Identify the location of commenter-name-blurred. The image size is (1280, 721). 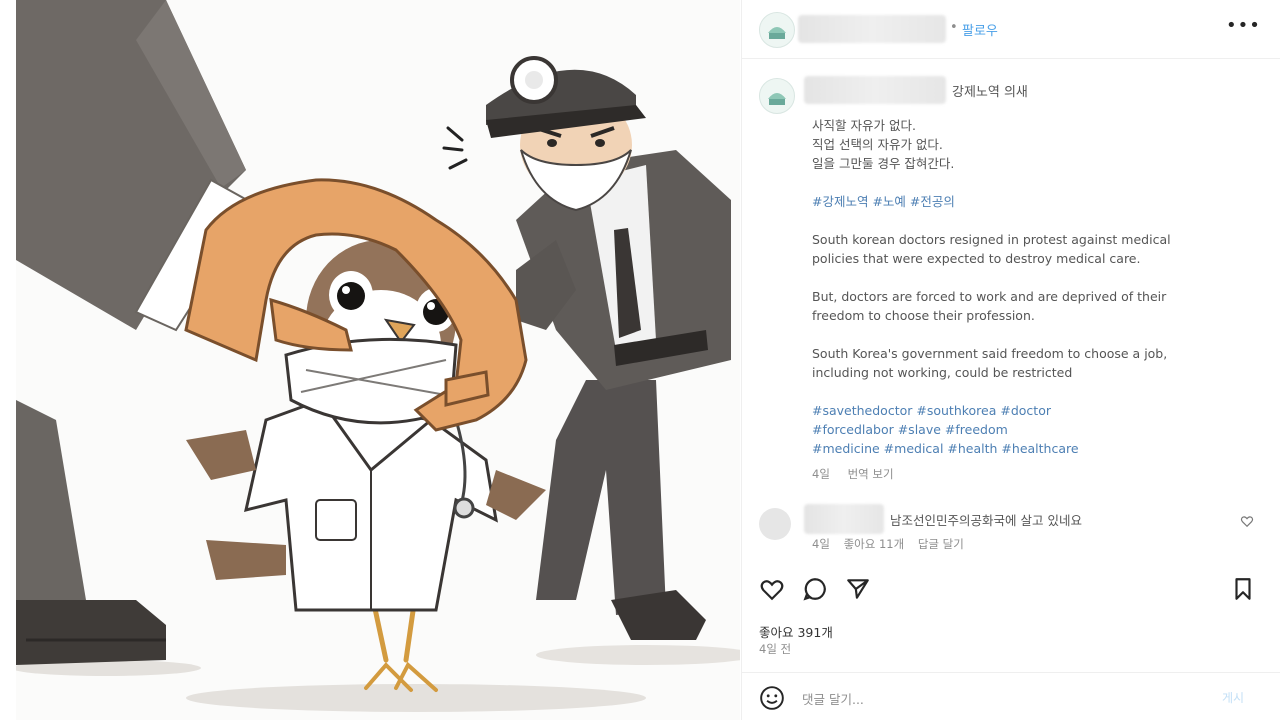
(844, 519).